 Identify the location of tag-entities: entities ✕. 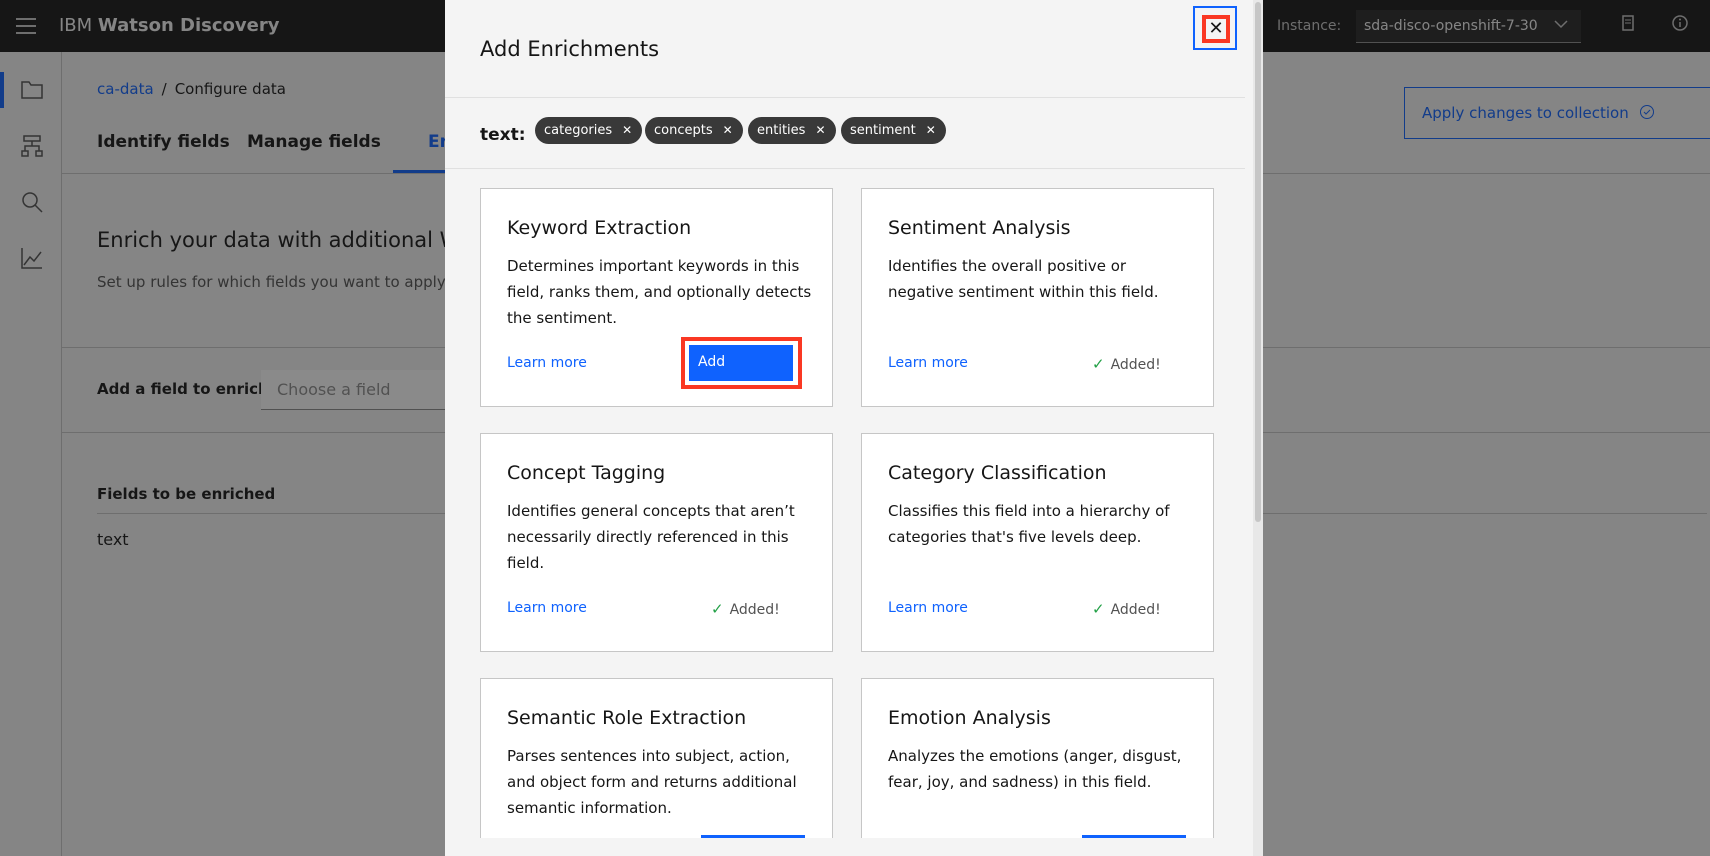
(792, 130).